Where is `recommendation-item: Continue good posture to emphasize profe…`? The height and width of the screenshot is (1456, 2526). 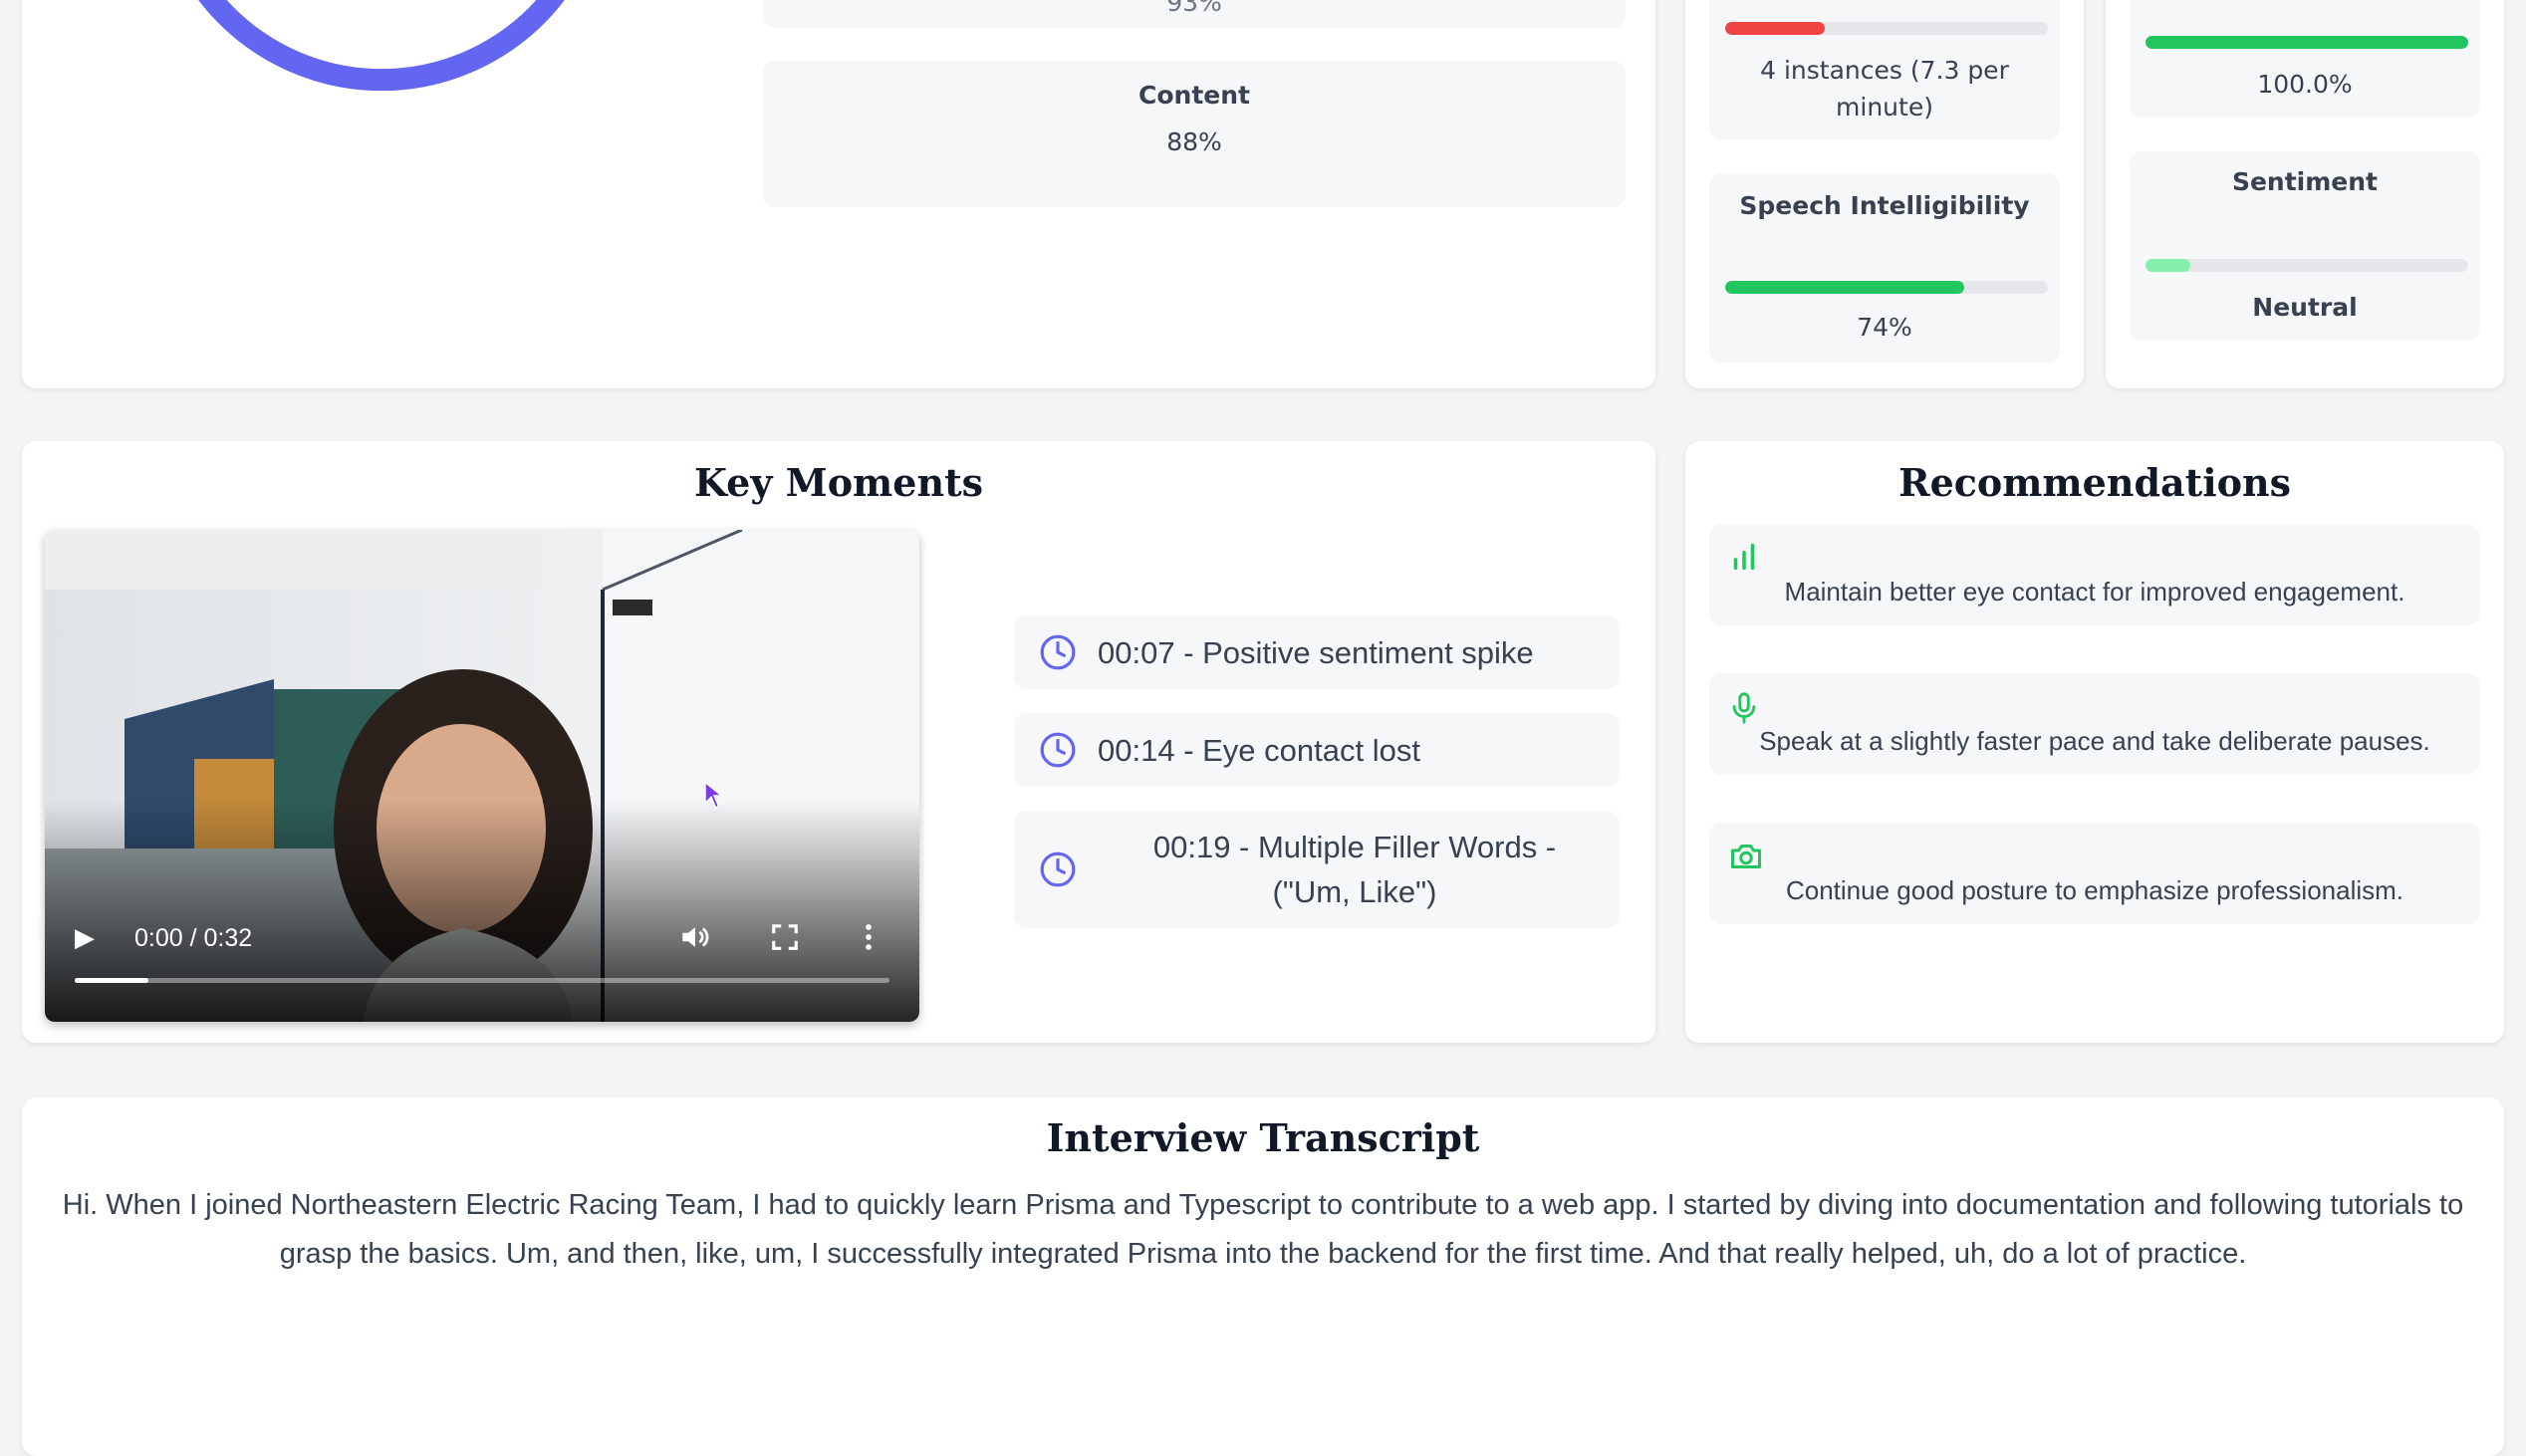
recommendation-item: Continue good posture to emphasize profe… is located at coordinates (2095, 873).